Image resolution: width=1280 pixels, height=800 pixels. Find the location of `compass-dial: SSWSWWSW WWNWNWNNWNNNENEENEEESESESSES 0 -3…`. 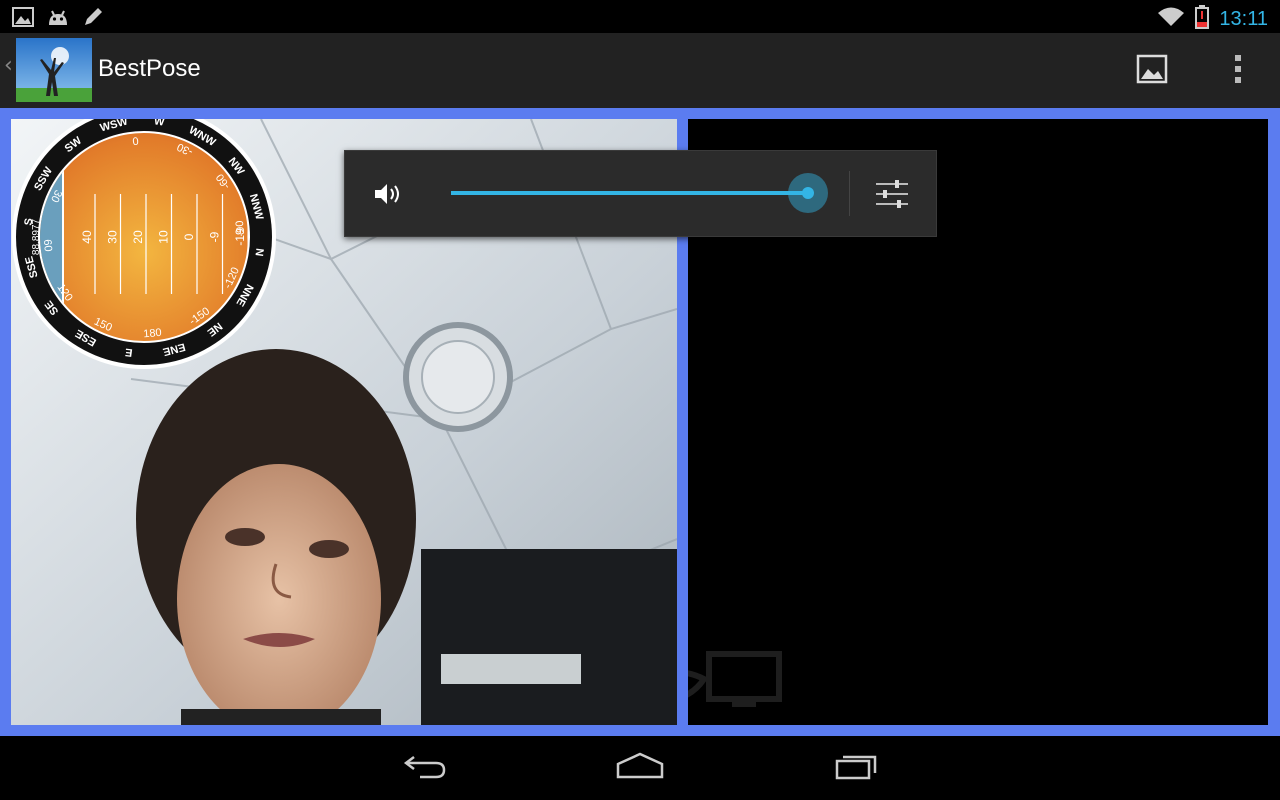

compass-dial: SSWSWWSW WWNWNWNNWNNNENEENEEESESESSES 0 -3… is located at coordinates (144, 244).